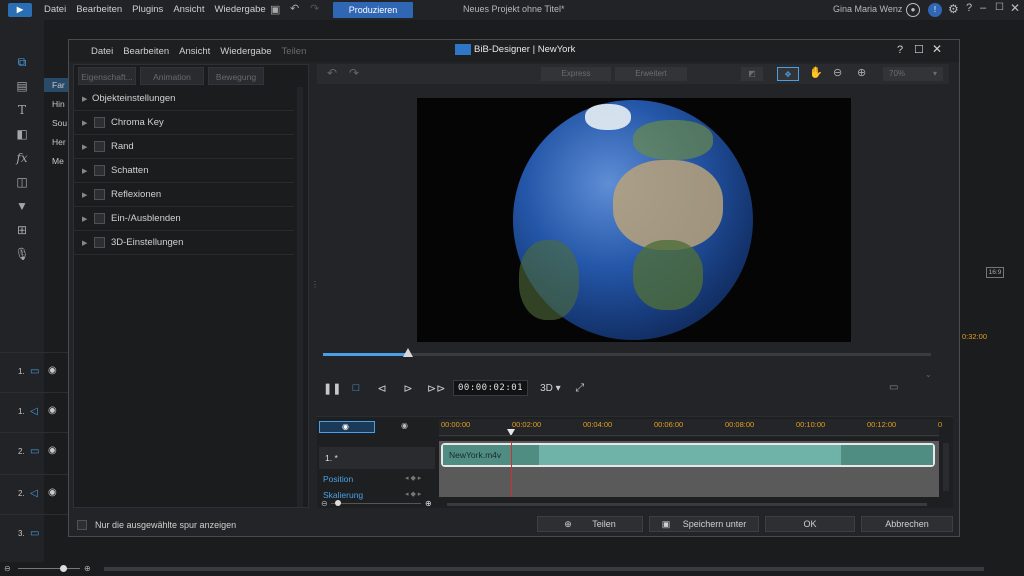  What do you see at coordinates (184, 171) in the screenshot?
I see `prop-row-shadow: ▶ Schatten` at bounding box center [184, 171].